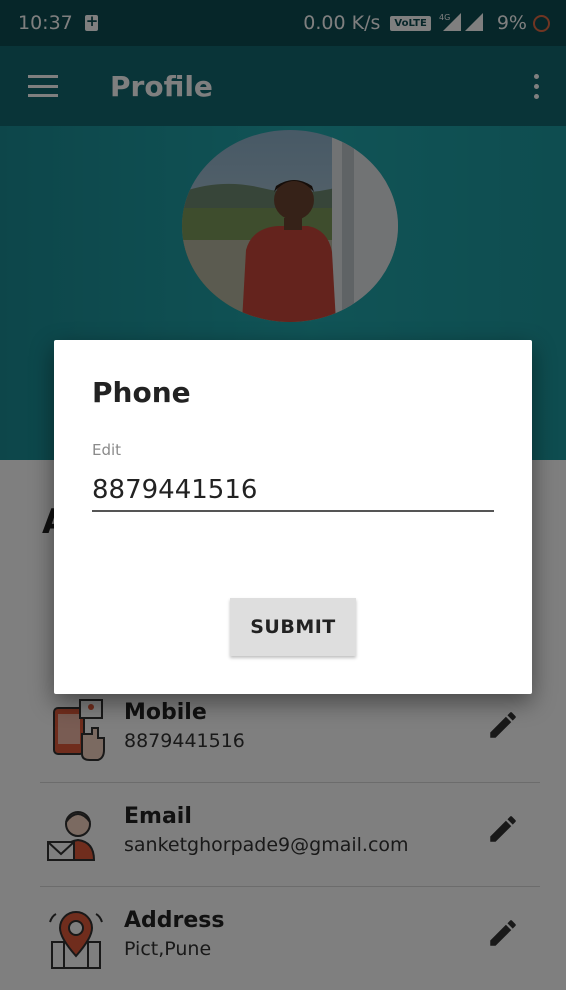 The width and height of the screenshot is (566, 990). What do you see at coordinates (107, 450) in the screenshot?
I see `field-label: Edit` at bounding box center [107, 450].